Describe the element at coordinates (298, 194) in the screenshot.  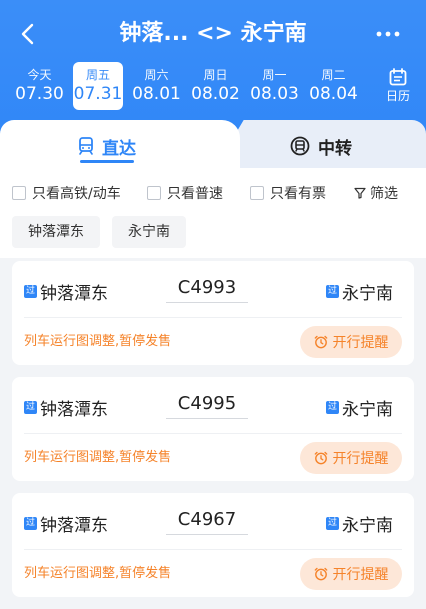
I see `filter-label: 只看有票` at that location.